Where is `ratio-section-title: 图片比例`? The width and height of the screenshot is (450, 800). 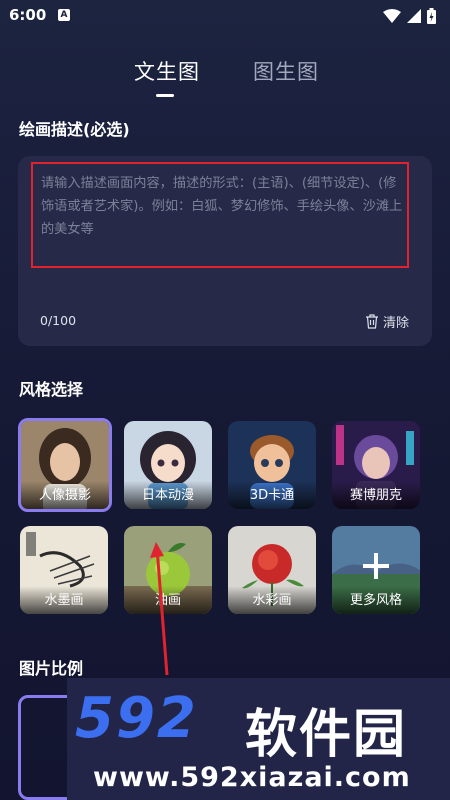 ratio-section-title: 图片比例 is located at coordinates (51, 668).